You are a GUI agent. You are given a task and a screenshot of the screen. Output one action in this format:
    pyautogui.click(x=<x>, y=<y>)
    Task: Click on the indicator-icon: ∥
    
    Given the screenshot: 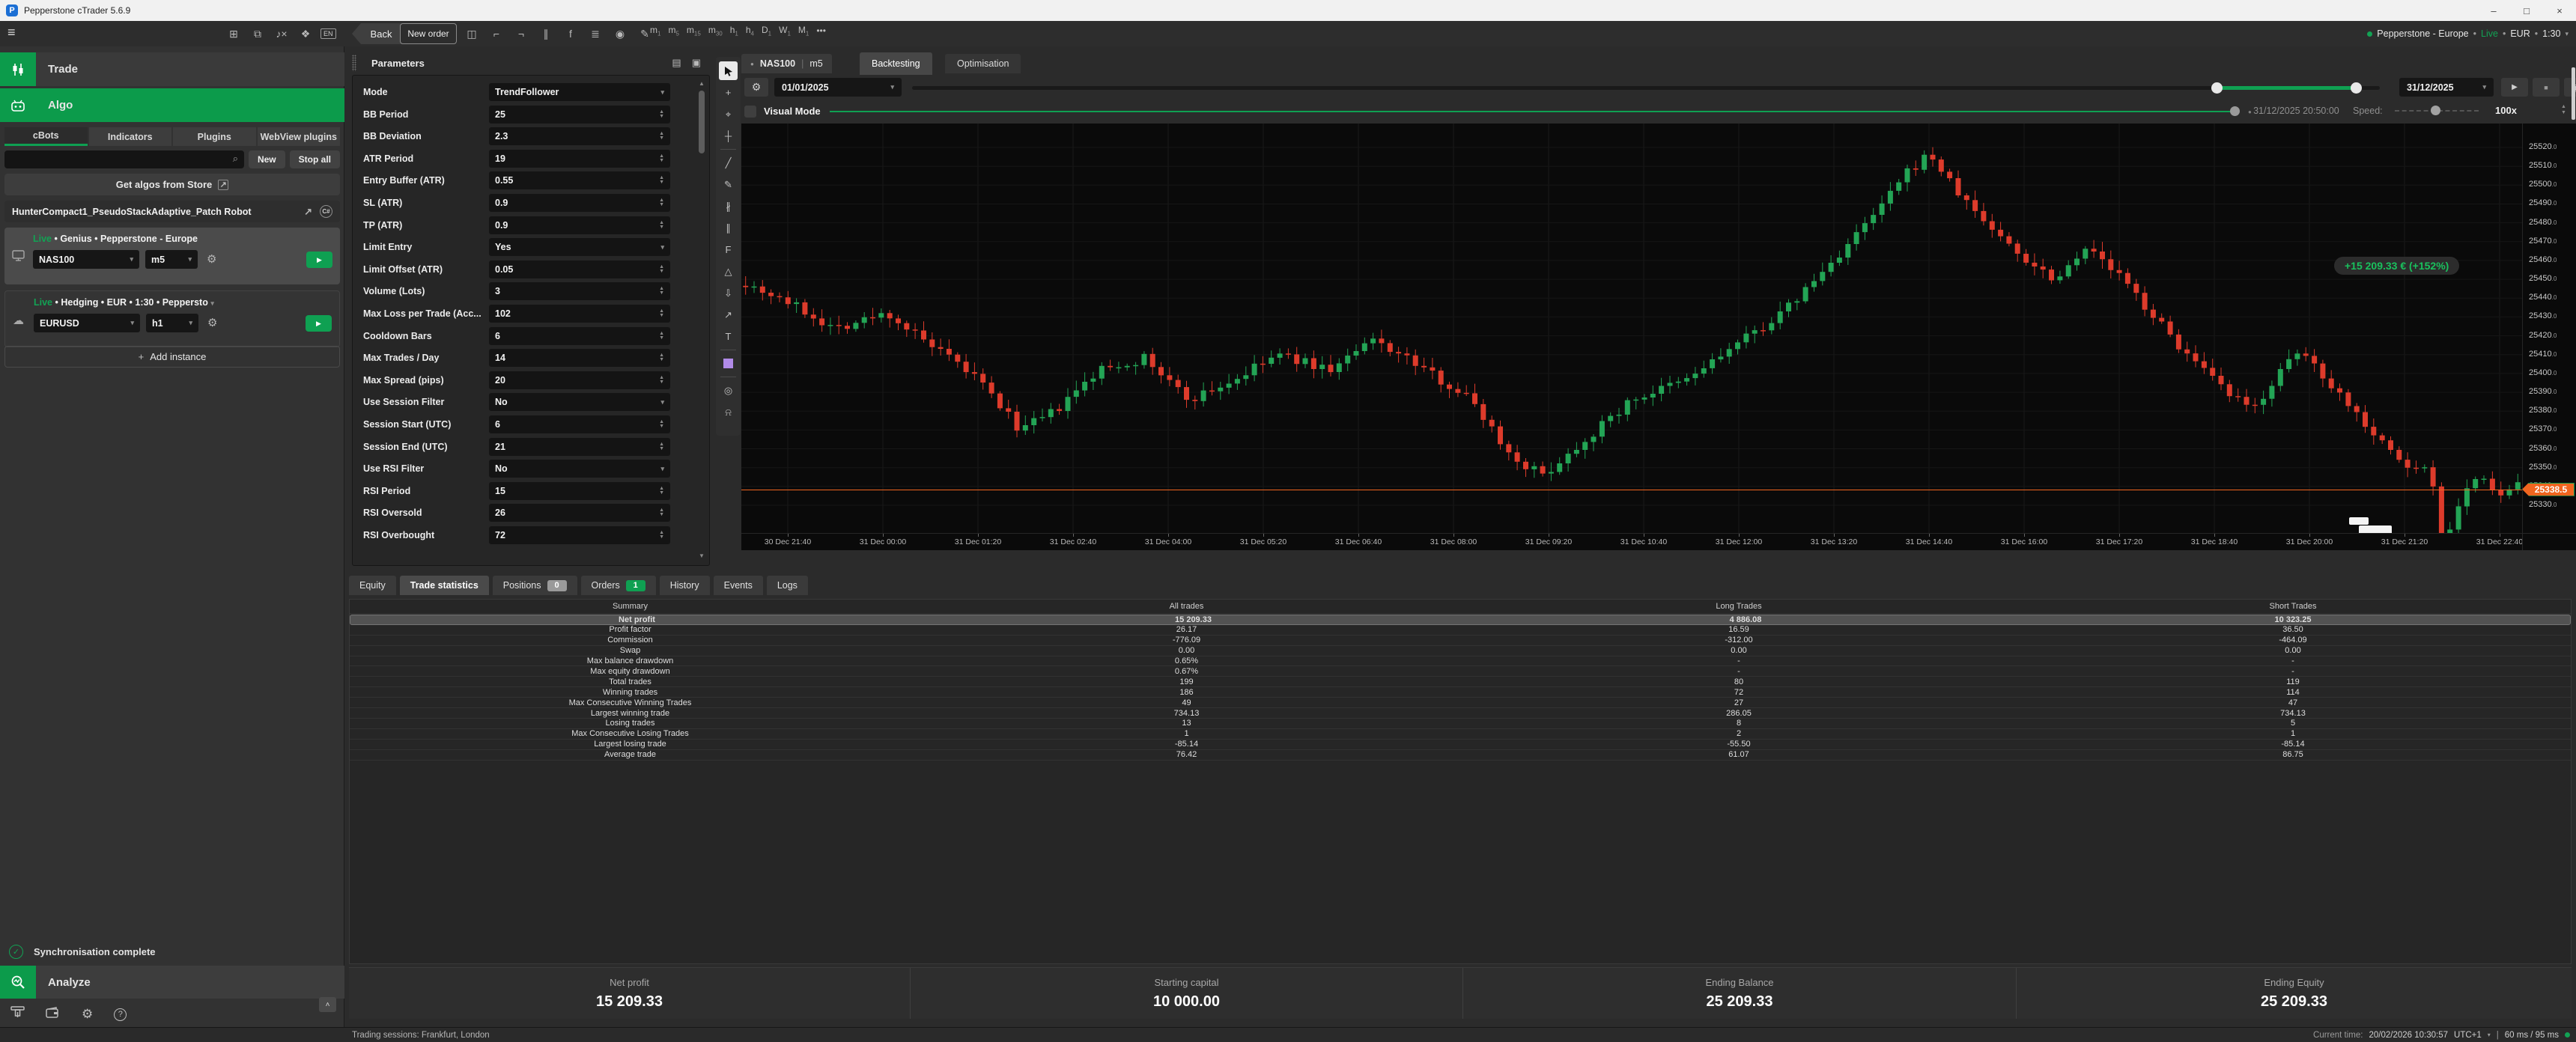 What is the action you would take?
    pyautogui.click(x=546, y=34)
    